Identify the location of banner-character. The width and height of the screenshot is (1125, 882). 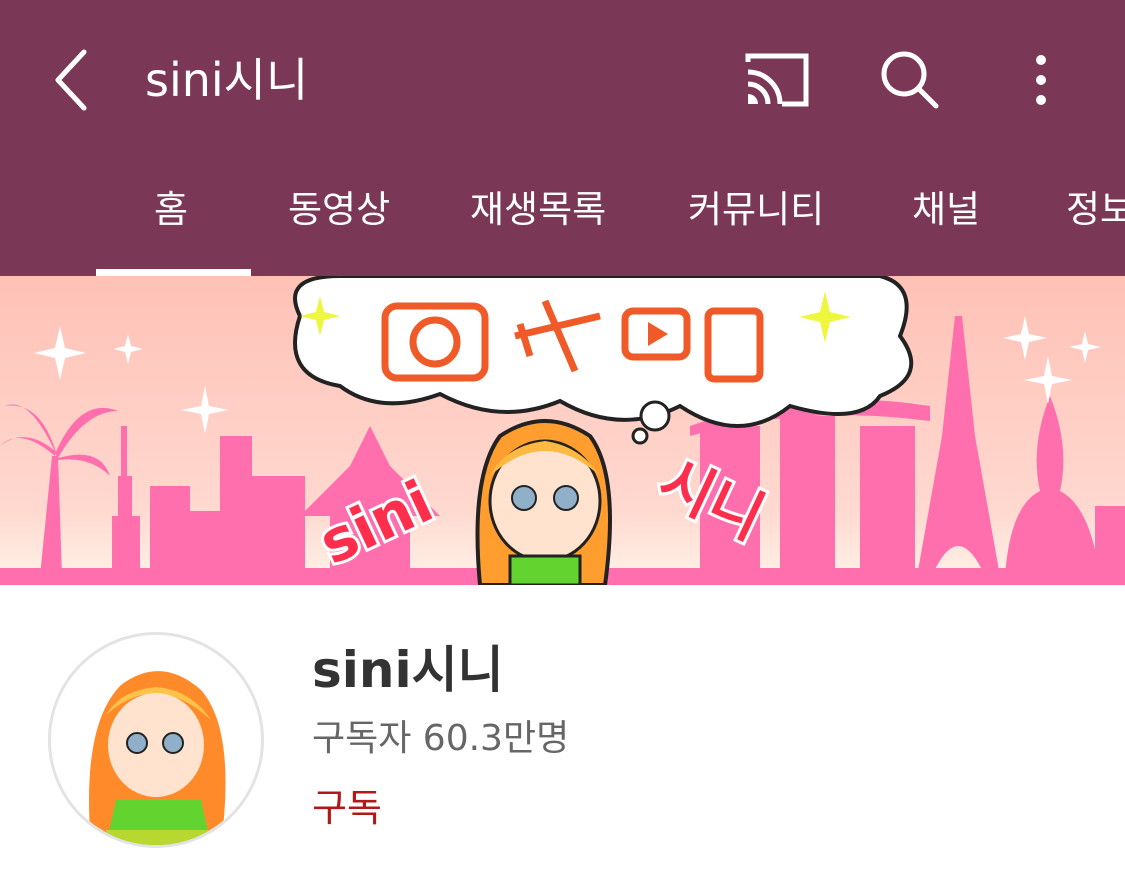
(543, 502).